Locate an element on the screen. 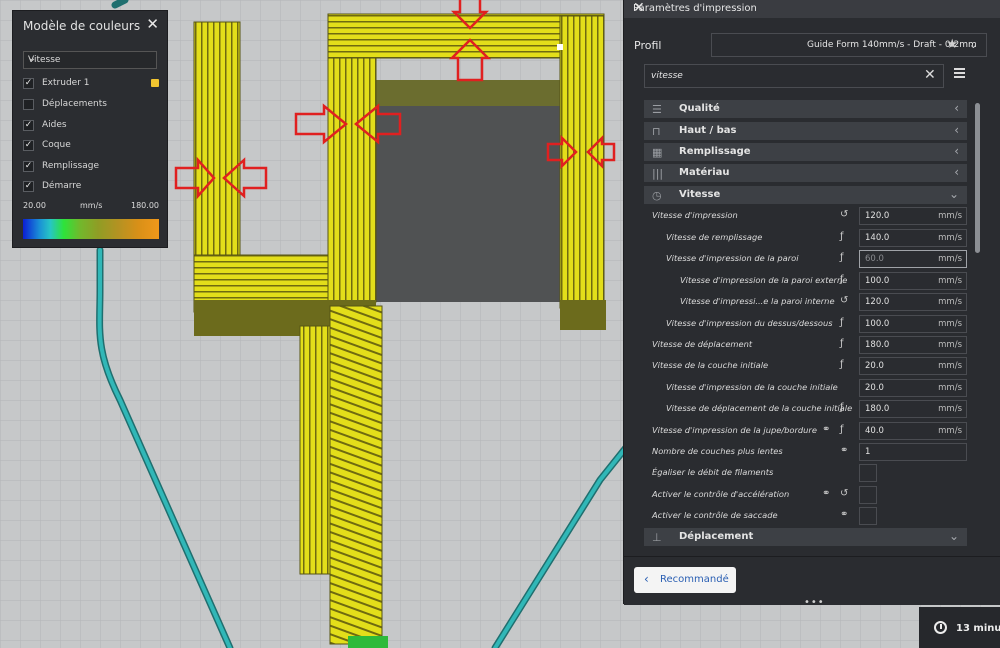 This screenshot has height=648, width=1000. checkbox-label: Extruder 1 is located at coordinates (66, 83).